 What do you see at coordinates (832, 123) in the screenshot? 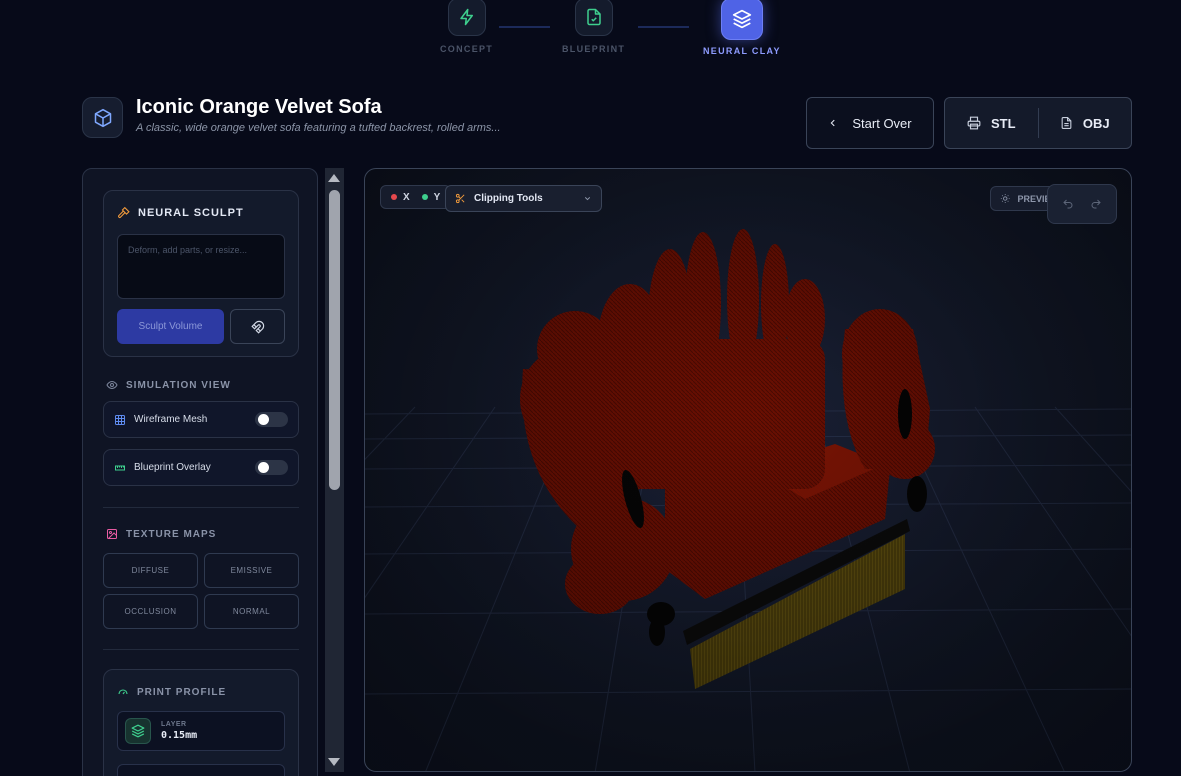
I see `chevron-left-icon` at bounding box center [832, 123].